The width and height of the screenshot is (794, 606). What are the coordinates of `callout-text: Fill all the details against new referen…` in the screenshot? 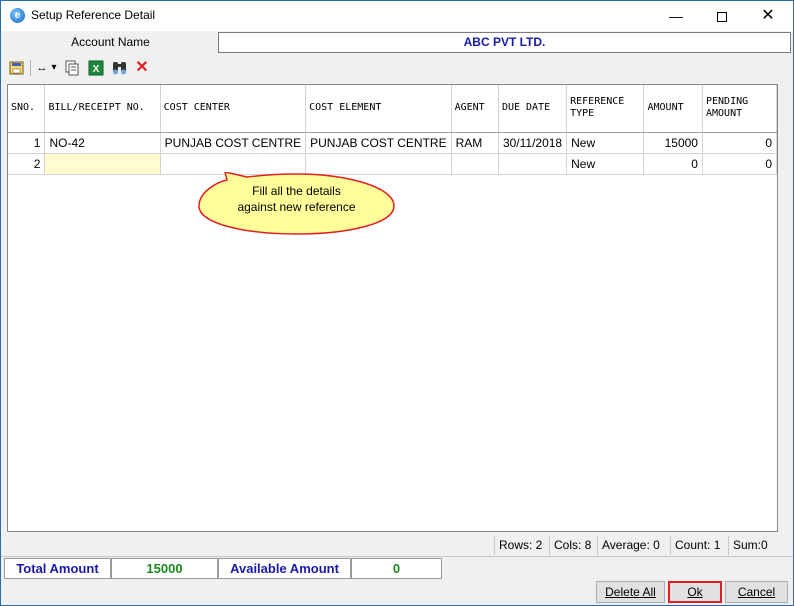 It's located at (296, 199).